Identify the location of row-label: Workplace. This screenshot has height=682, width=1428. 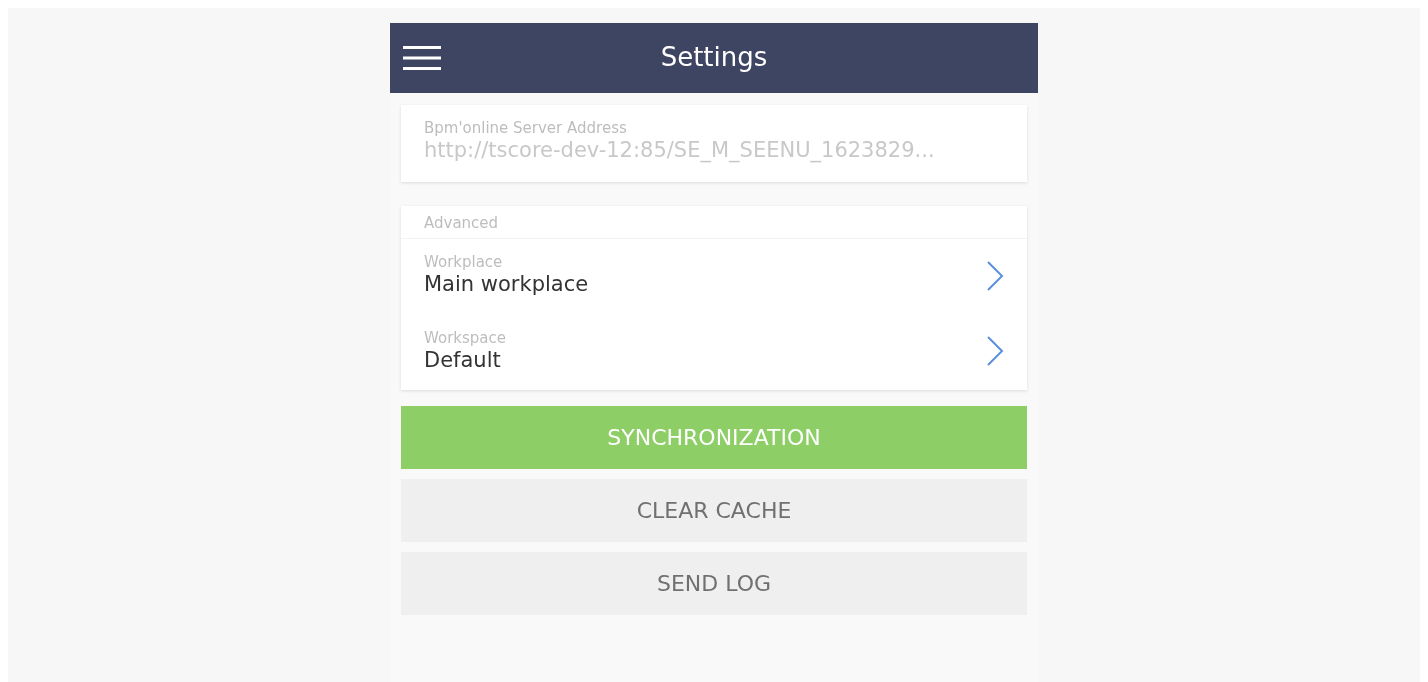
(464, 262).